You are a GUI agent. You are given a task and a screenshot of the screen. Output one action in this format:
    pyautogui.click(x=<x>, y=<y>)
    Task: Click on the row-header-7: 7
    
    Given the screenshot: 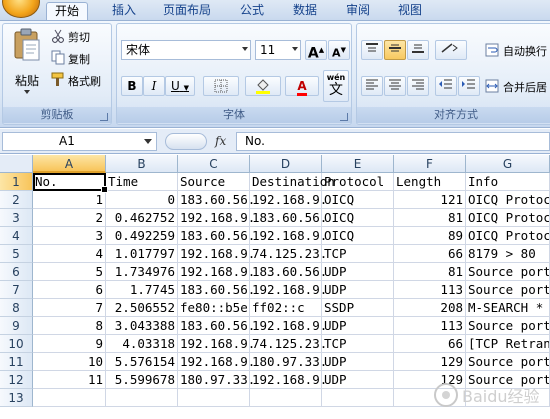 What is the action you would take?
    pyautogui.click(x=16, y=290)
    